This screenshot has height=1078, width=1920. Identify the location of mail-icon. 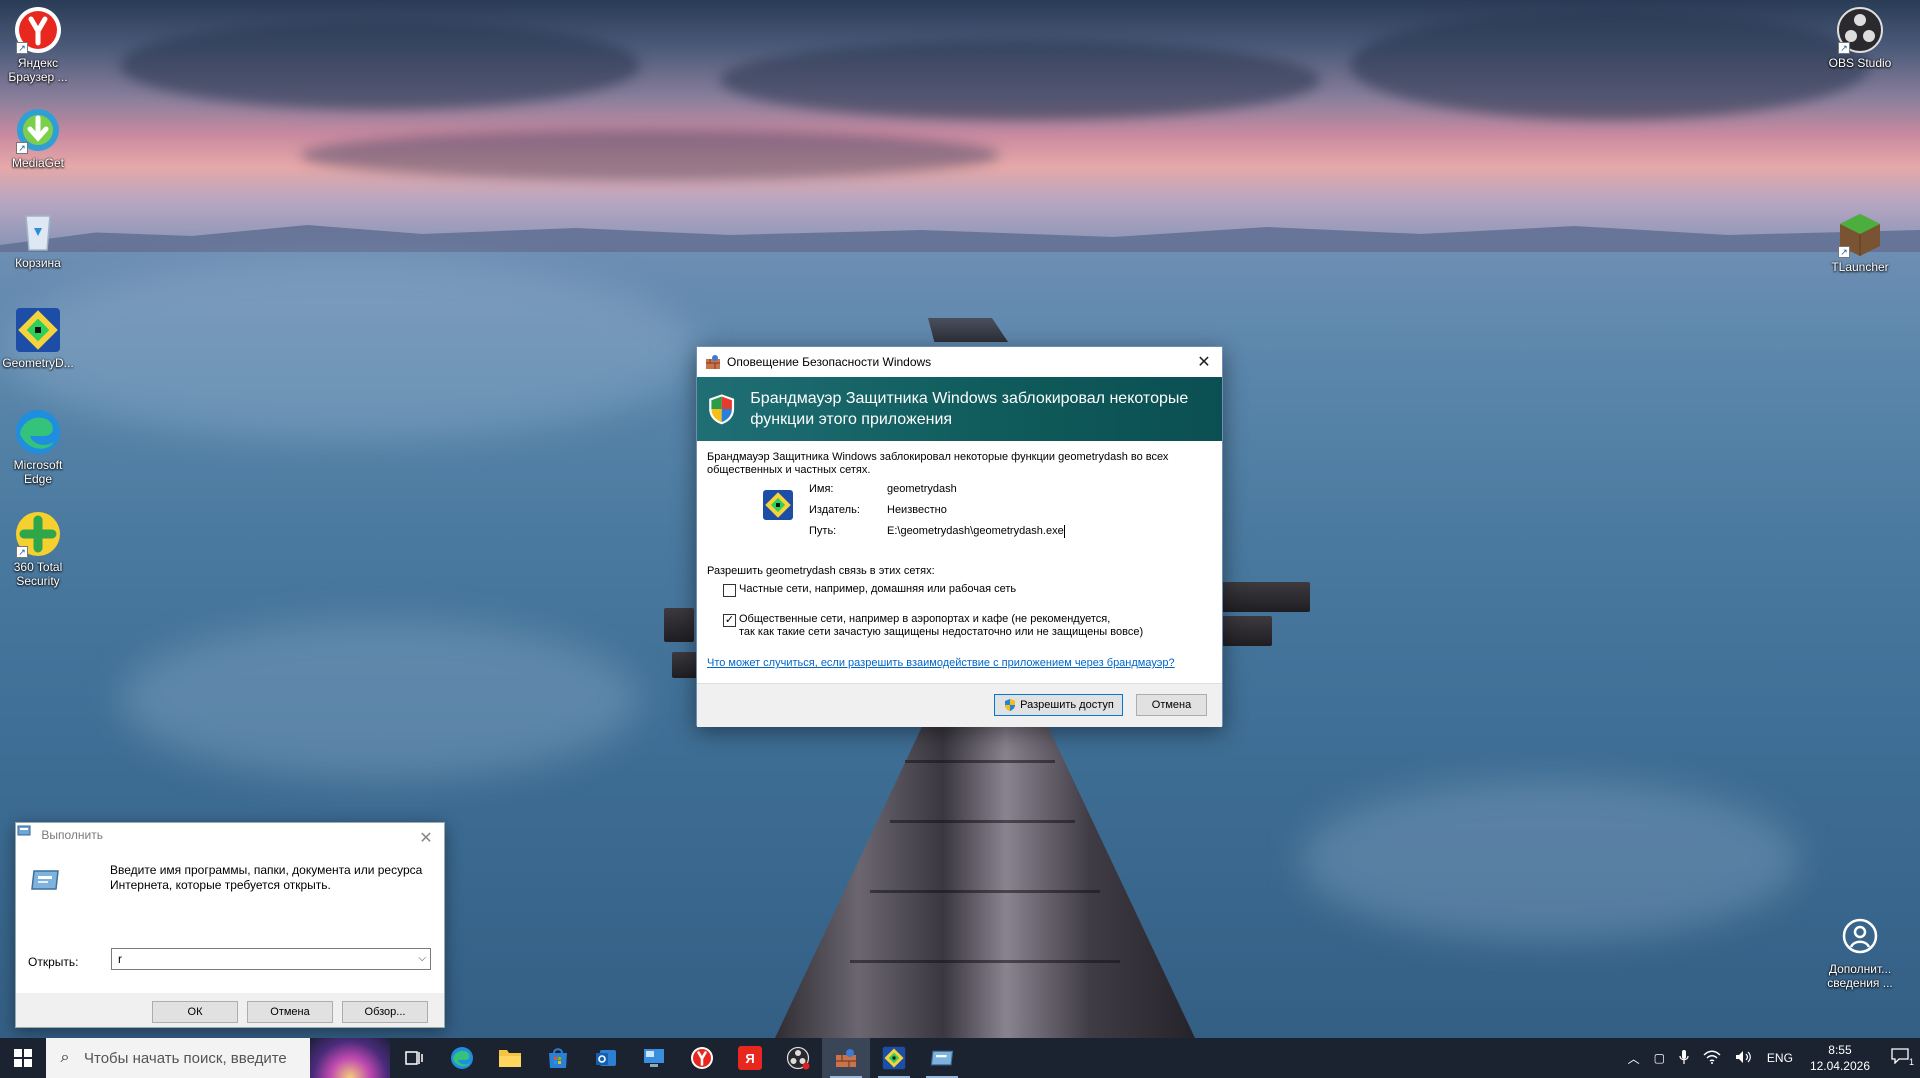
(606, 1058).